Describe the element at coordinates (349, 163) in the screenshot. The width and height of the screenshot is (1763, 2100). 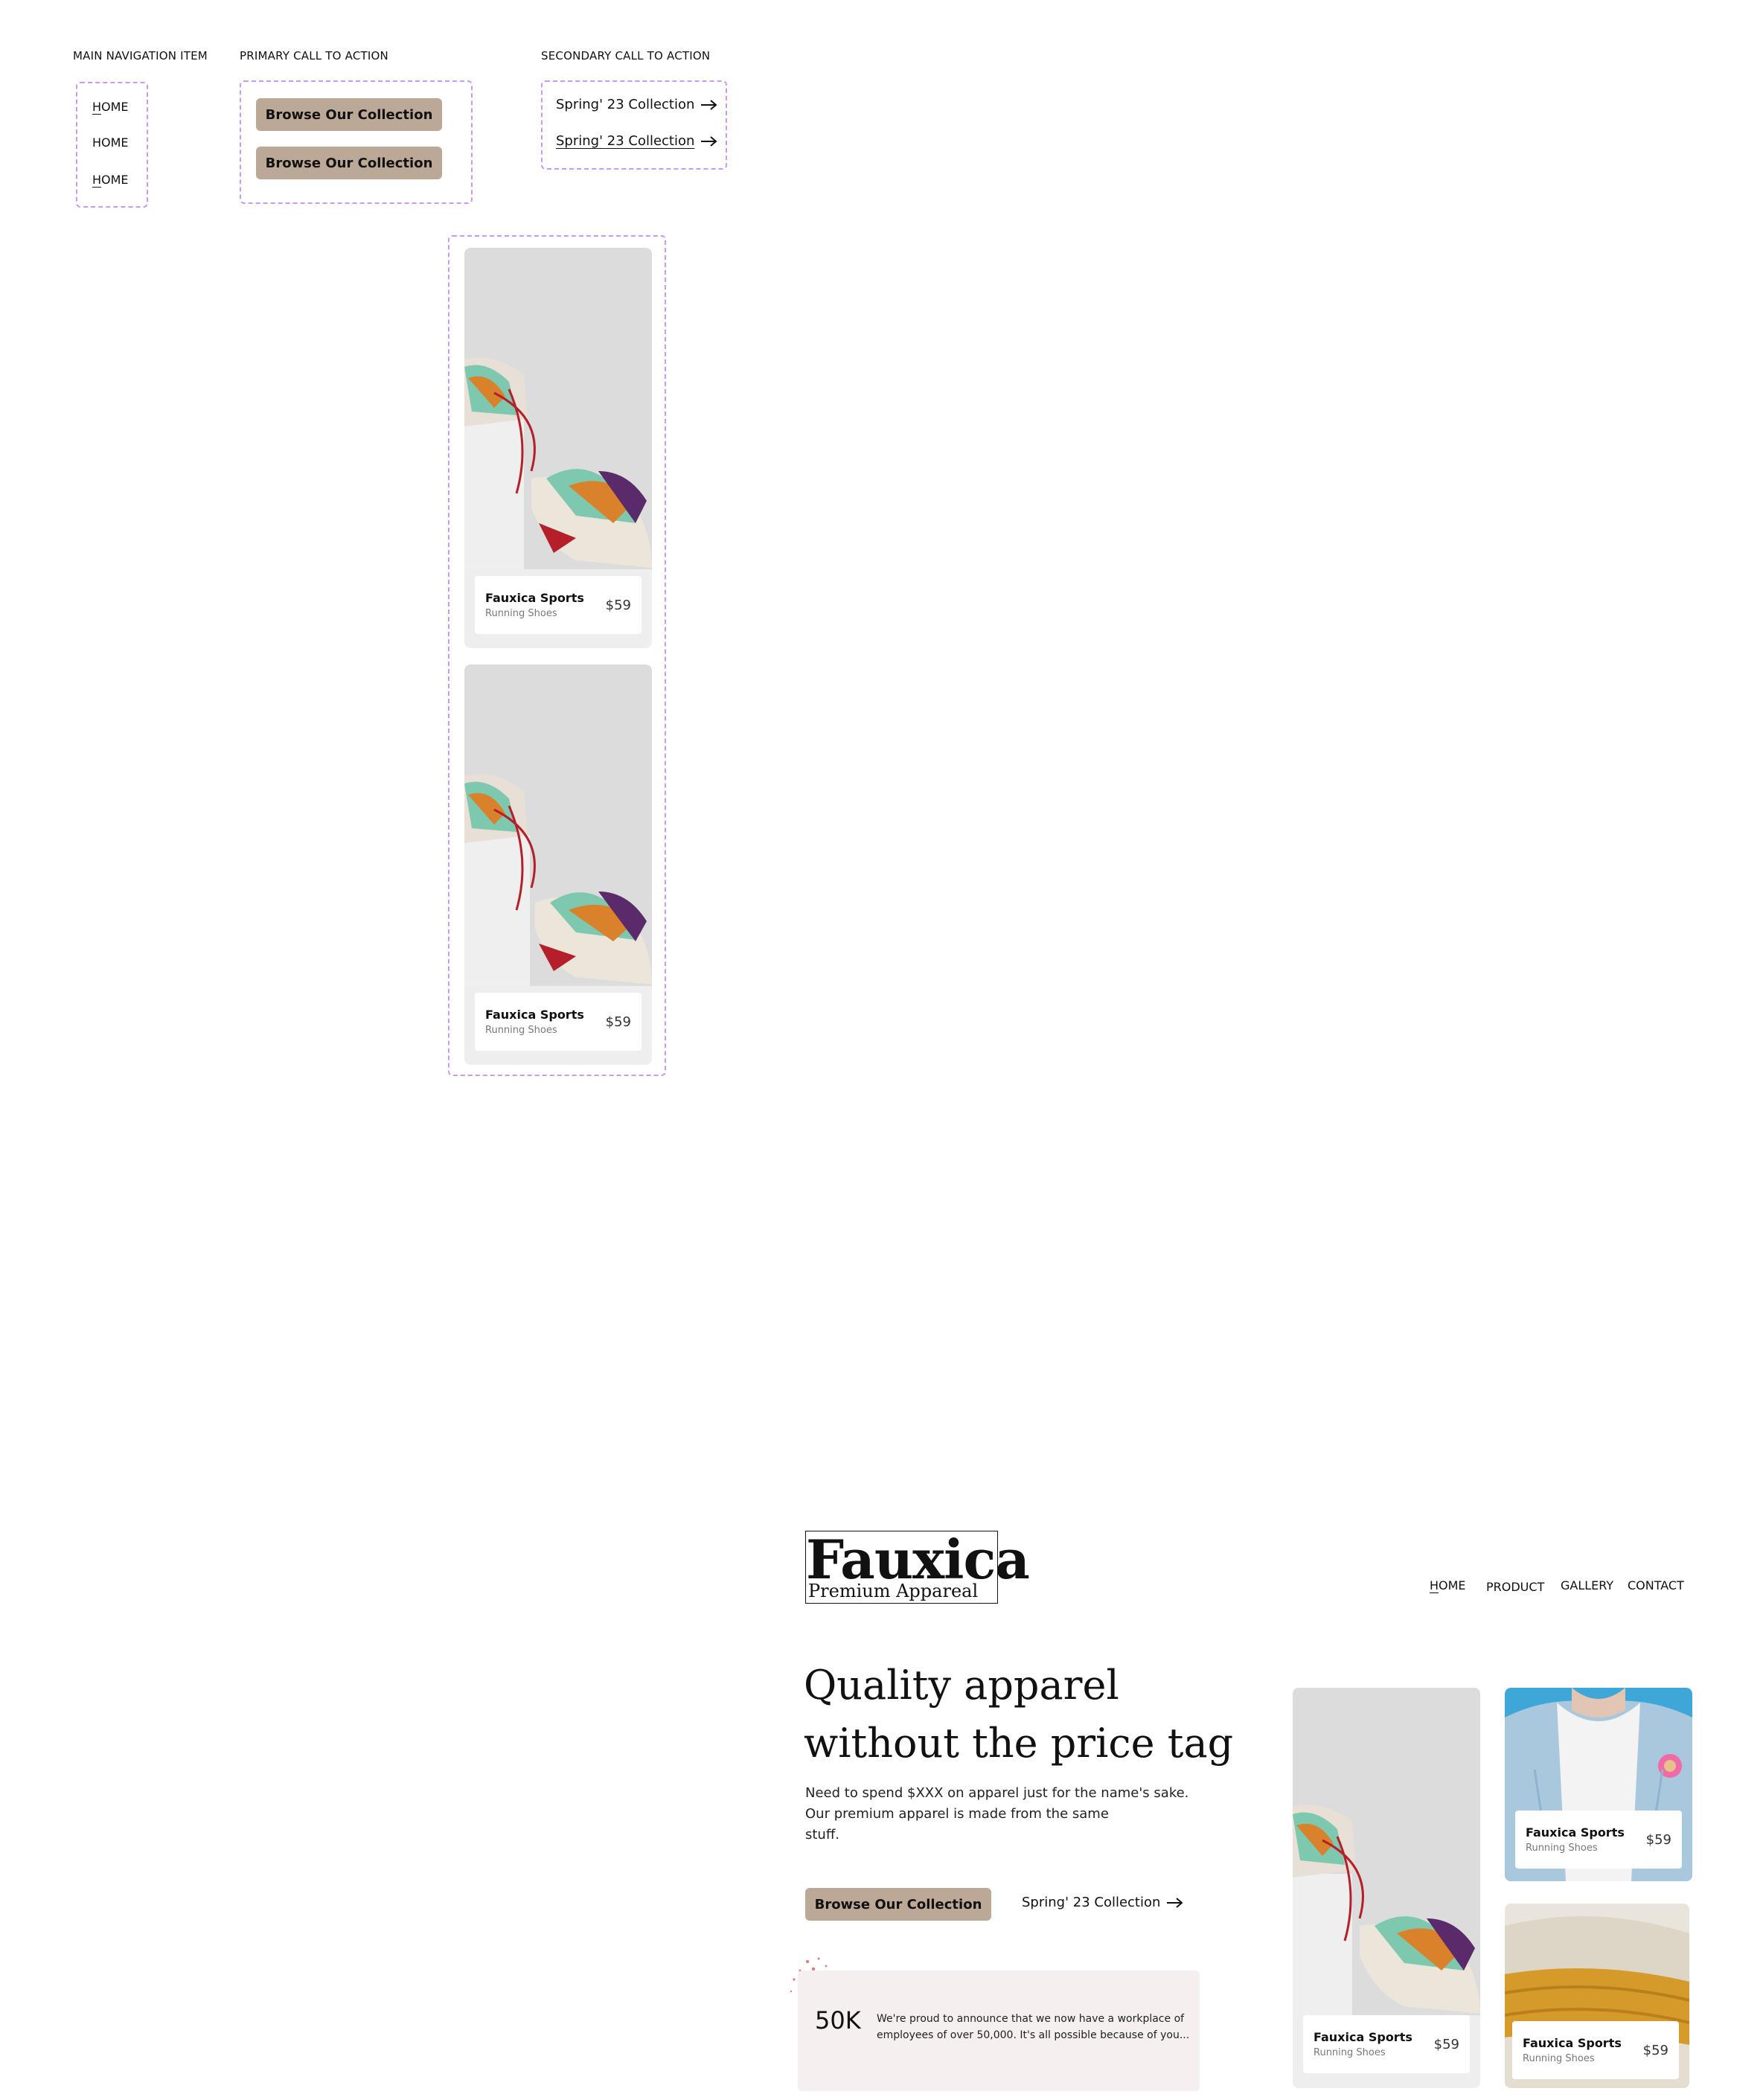
I see `browse-collection-button-hover: Browse Our Collection` at that location.